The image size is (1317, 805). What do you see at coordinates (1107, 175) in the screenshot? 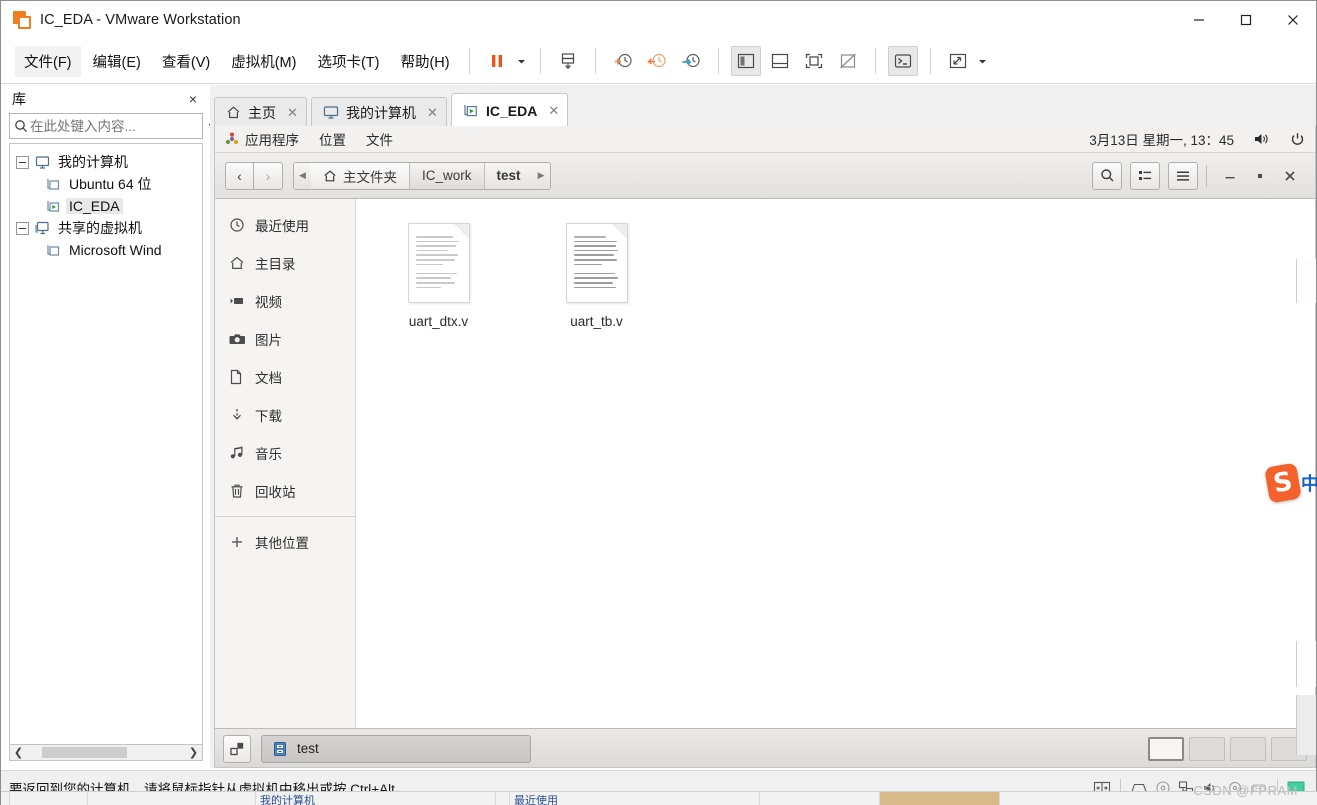
I see `search-button` at bounding box center [1107, 175].